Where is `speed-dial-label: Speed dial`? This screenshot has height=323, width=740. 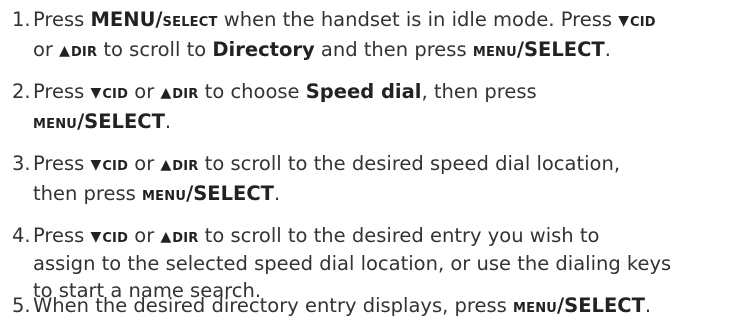
speed-dial-label: Speed dial is located at coordinates (363, 91).